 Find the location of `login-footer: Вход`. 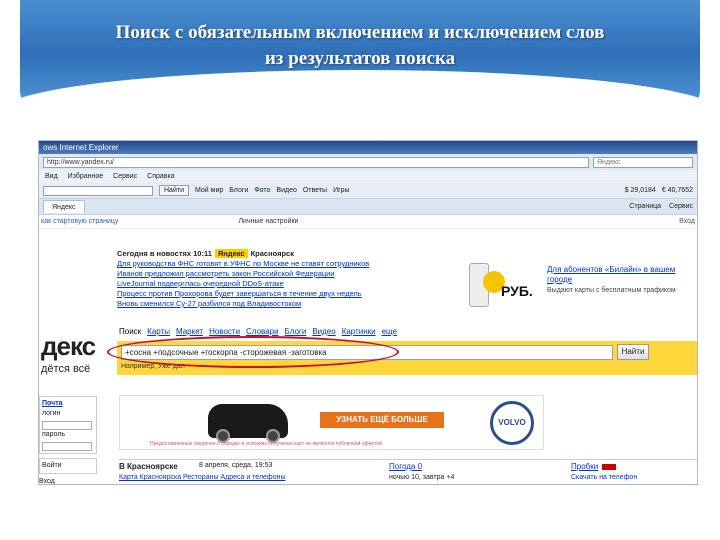

login-footer: Вход is located at coordinates (47, 481).